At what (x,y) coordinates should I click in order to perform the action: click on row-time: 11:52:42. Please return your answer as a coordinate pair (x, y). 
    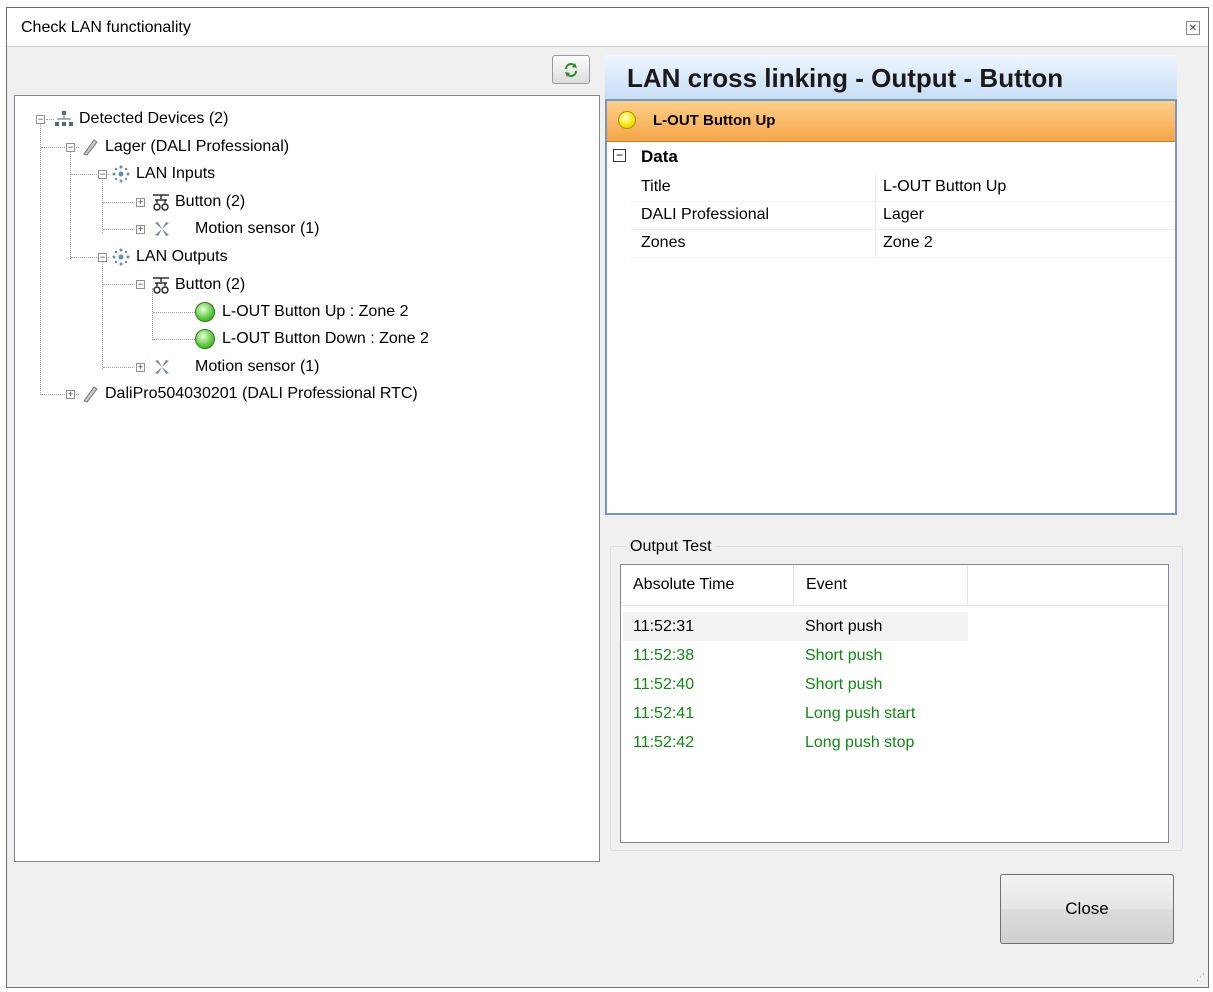
    Looking at the image, I should click on (664, 742).